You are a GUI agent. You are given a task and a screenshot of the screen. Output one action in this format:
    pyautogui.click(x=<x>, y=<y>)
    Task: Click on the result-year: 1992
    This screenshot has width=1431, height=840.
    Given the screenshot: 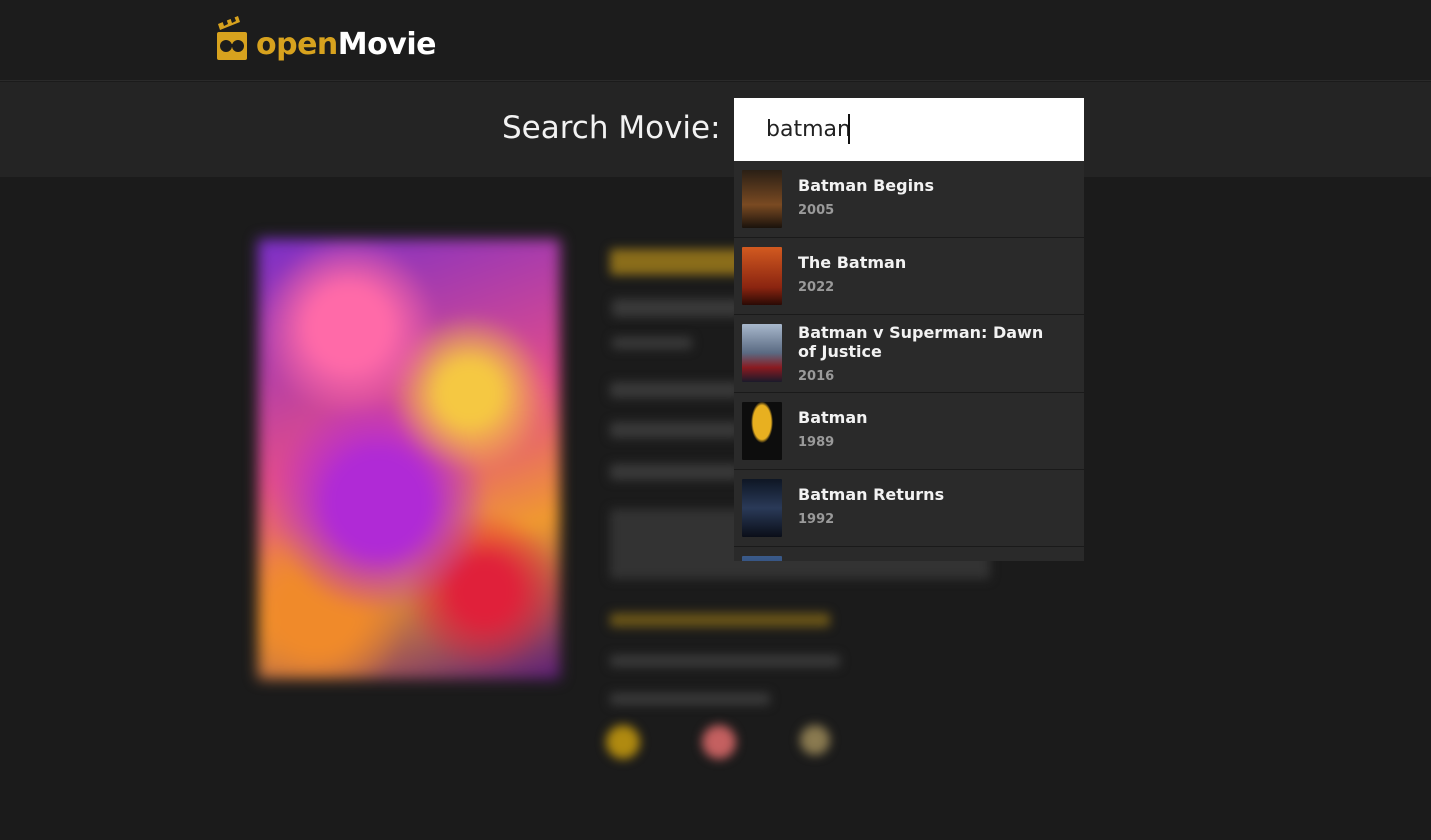 What is the action you would take?
    pyautogui.click(x=816, y=519)
    